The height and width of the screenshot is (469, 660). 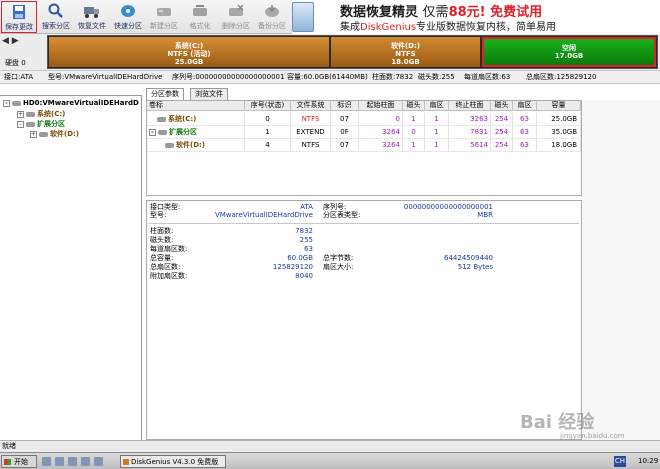 I want to click on col-capacity: 容量, so click(x=559, y=106).